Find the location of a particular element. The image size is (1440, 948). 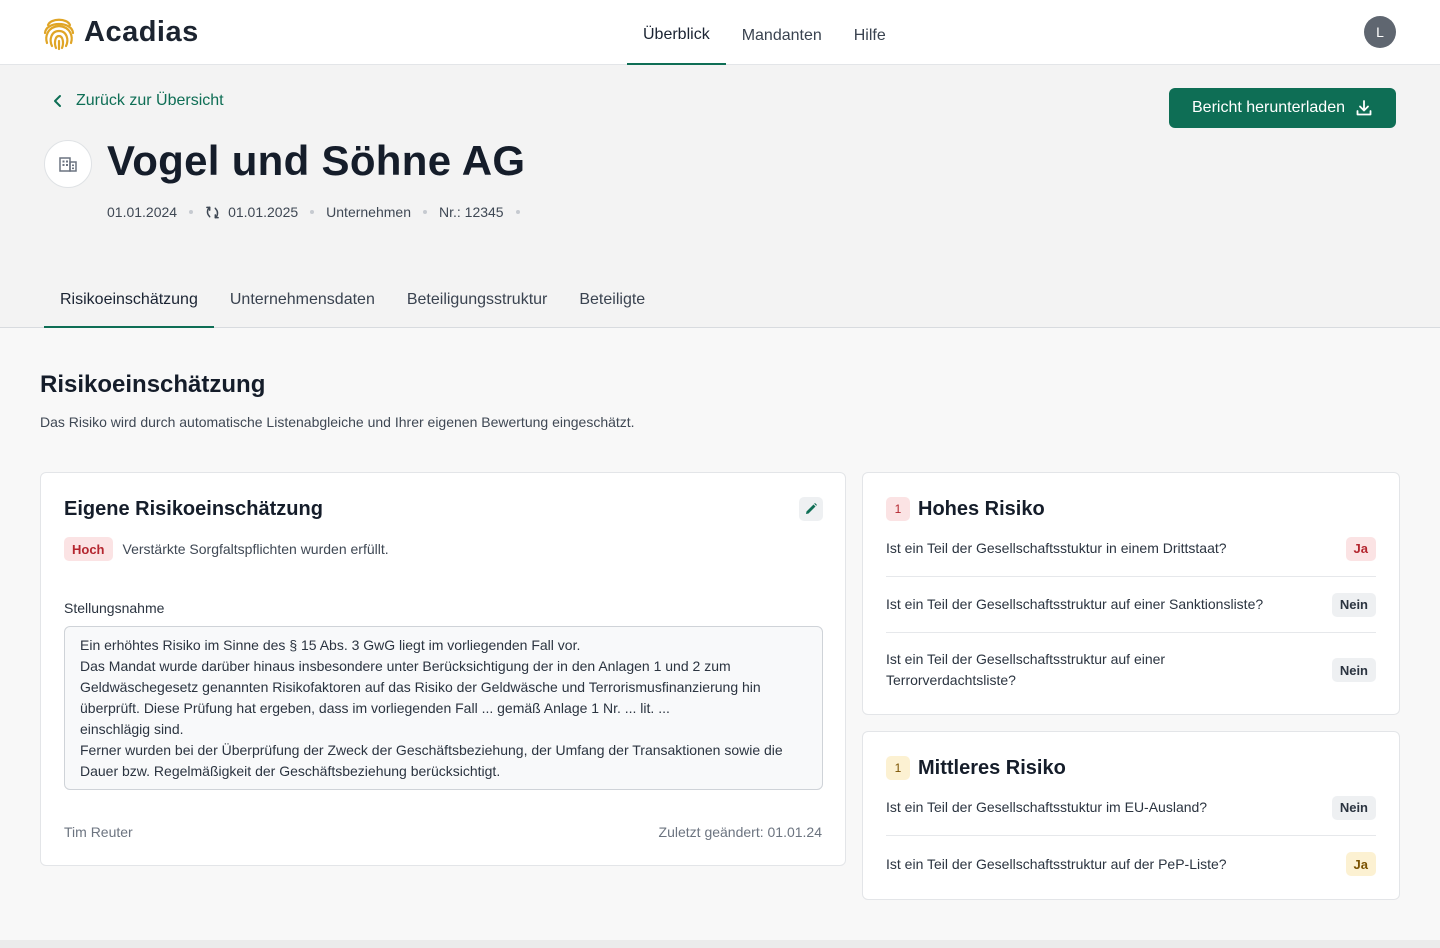

meta-renew-date: 01.01.2025 is located at coordinates (263, 212).